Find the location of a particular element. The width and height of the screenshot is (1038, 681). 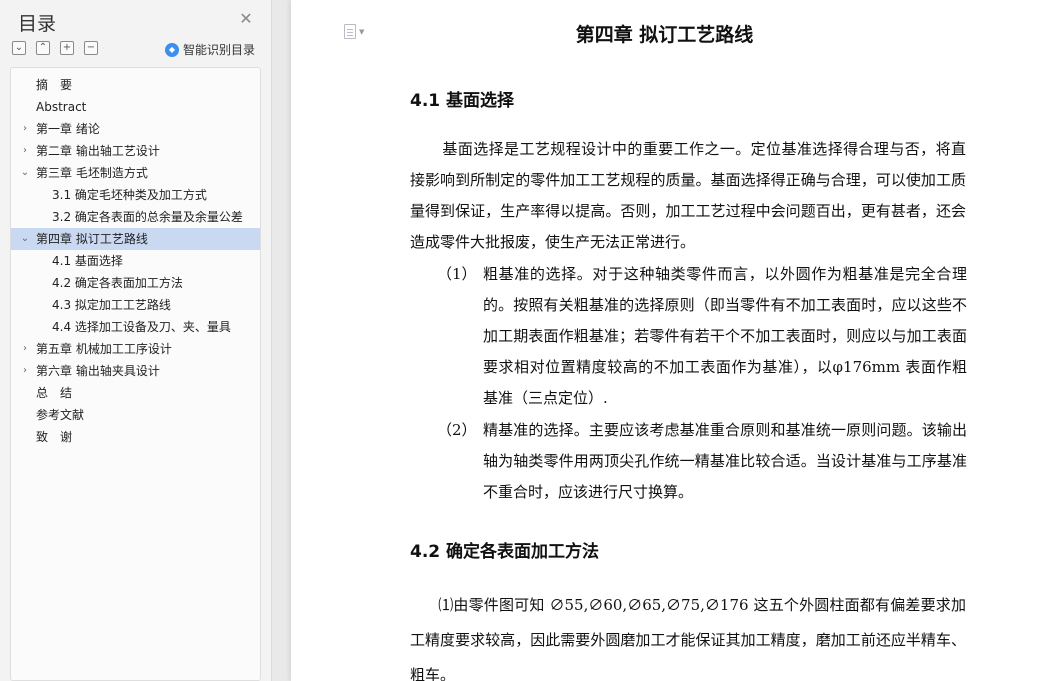

toc-item-label: 摘 要 is located at coordinates (54, 85).